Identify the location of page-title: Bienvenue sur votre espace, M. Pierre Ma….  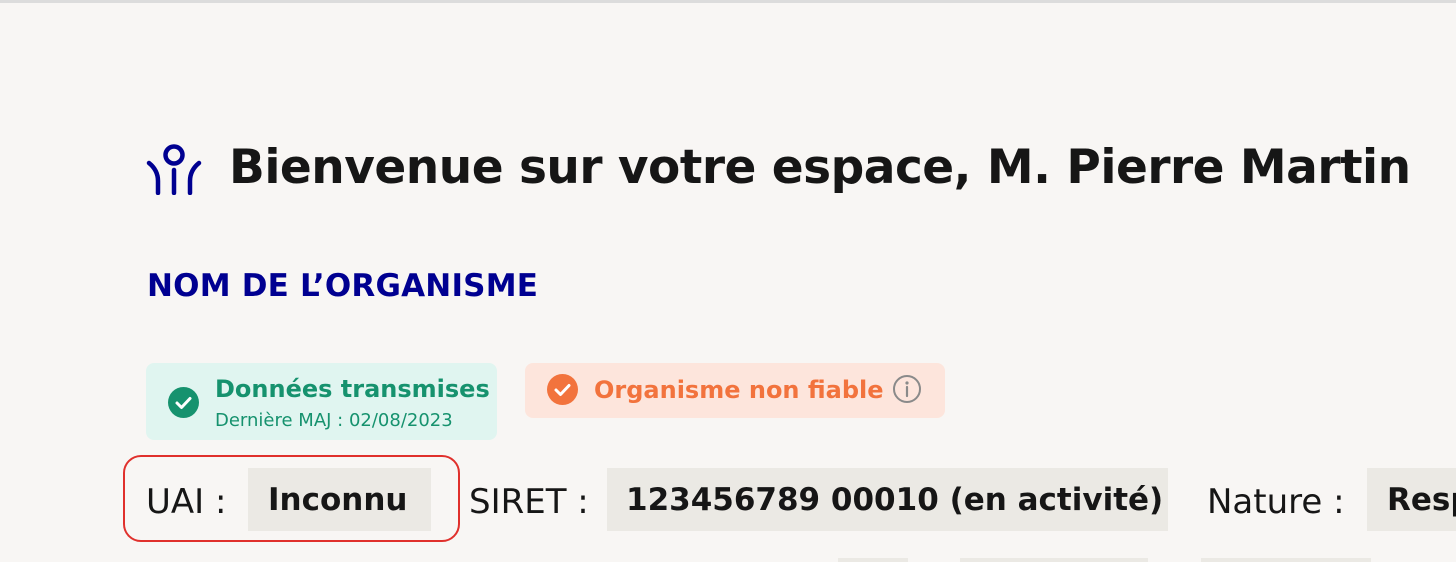
(820, 167).